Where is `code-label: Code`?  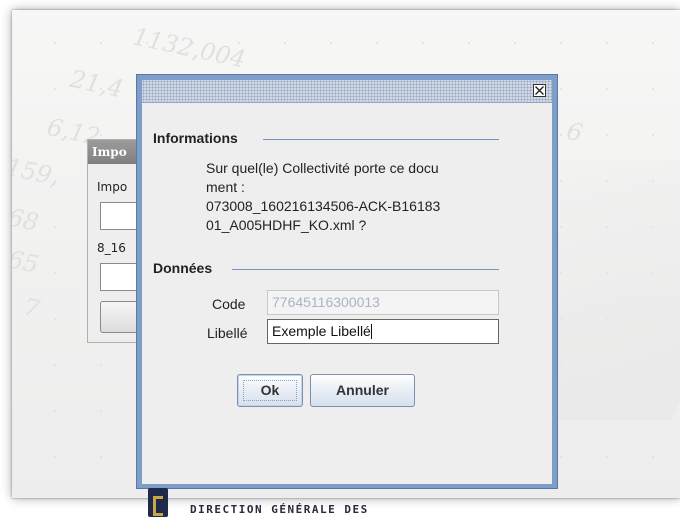 code-label: Code is located at coordinates (229, 304).